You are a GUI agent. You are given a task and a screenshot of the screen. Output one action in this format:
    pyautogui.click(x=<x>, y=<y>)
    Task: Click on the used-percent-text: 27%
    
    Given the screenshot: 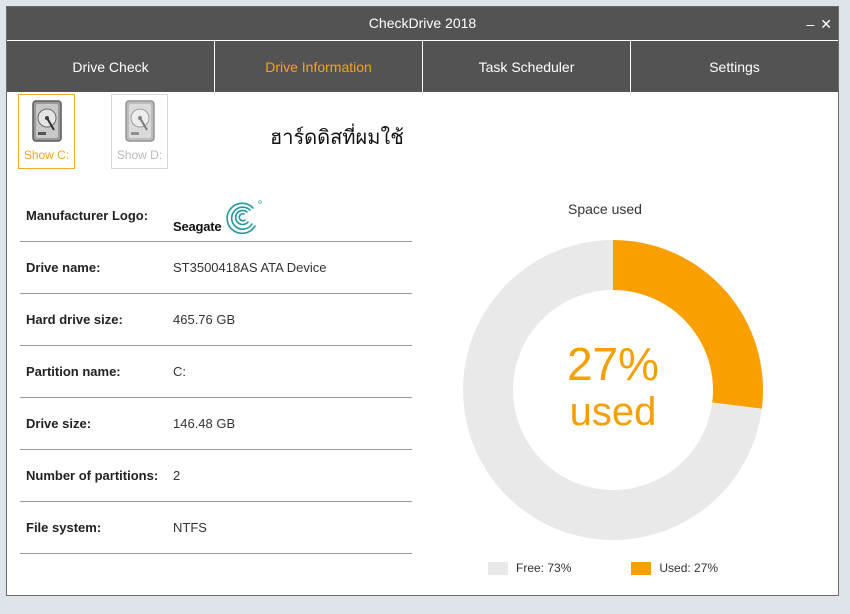 What is the action you would take?
    pyautogui.click(x=613, y=364)
    